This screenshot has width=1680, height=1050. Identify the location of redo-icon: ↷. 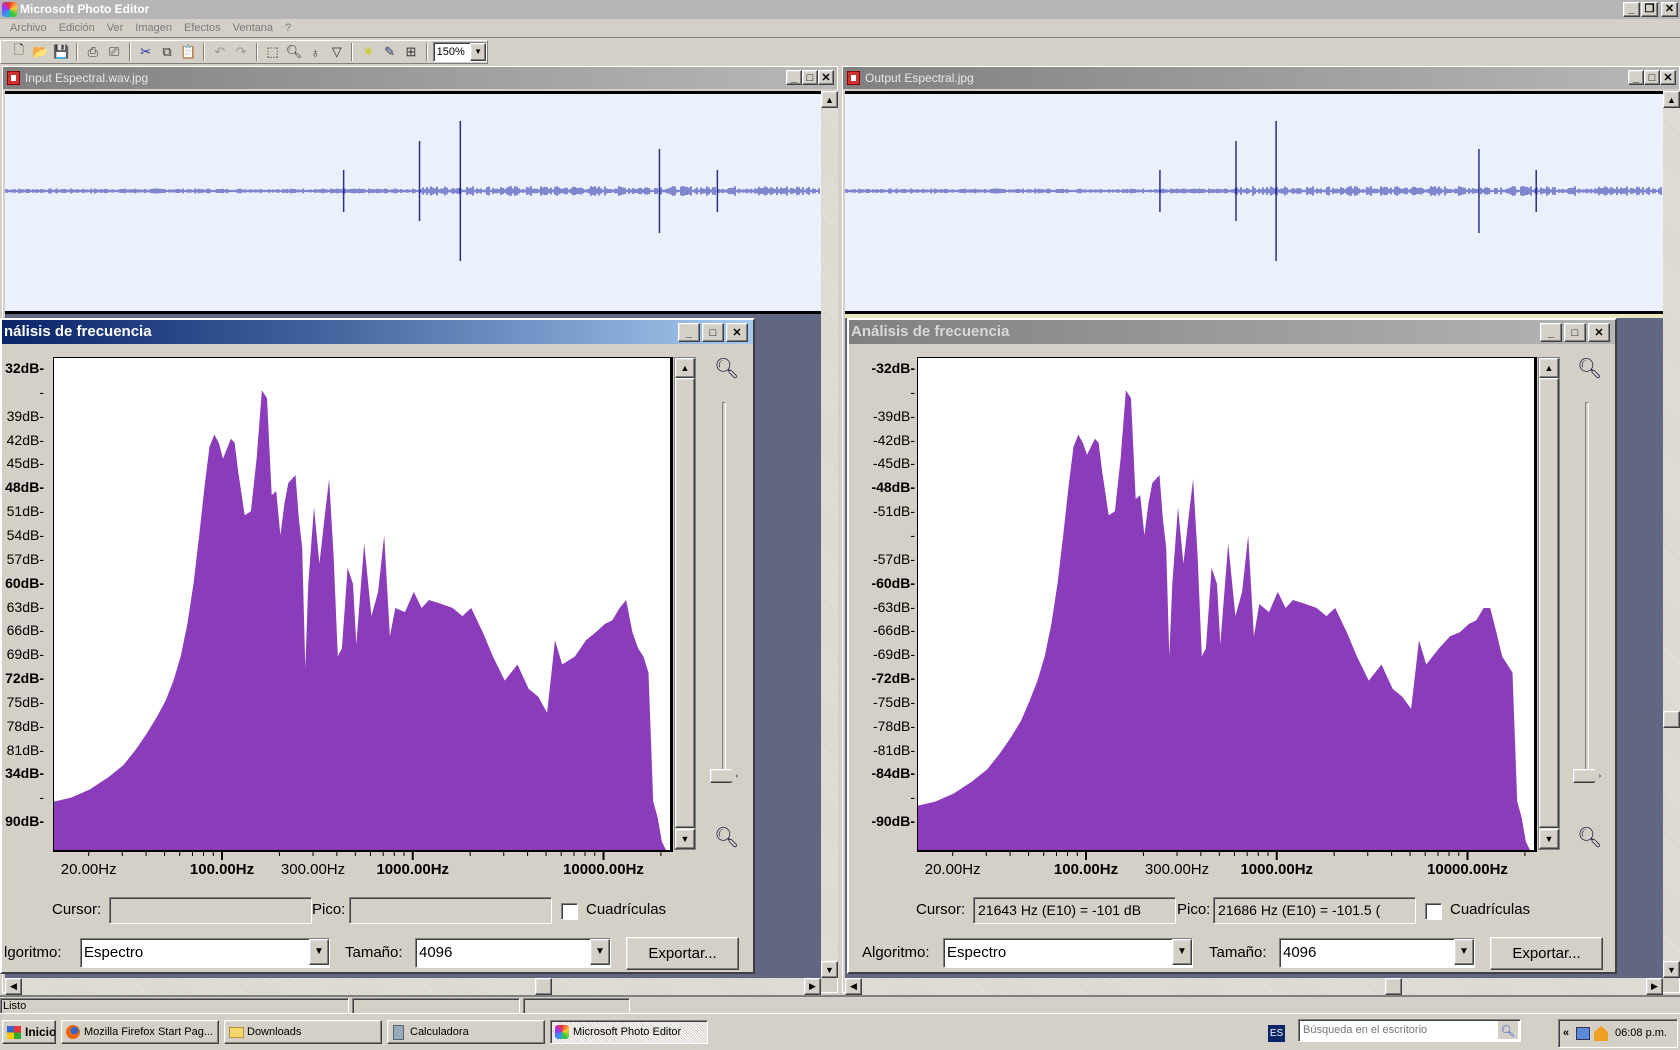
(241, 52).